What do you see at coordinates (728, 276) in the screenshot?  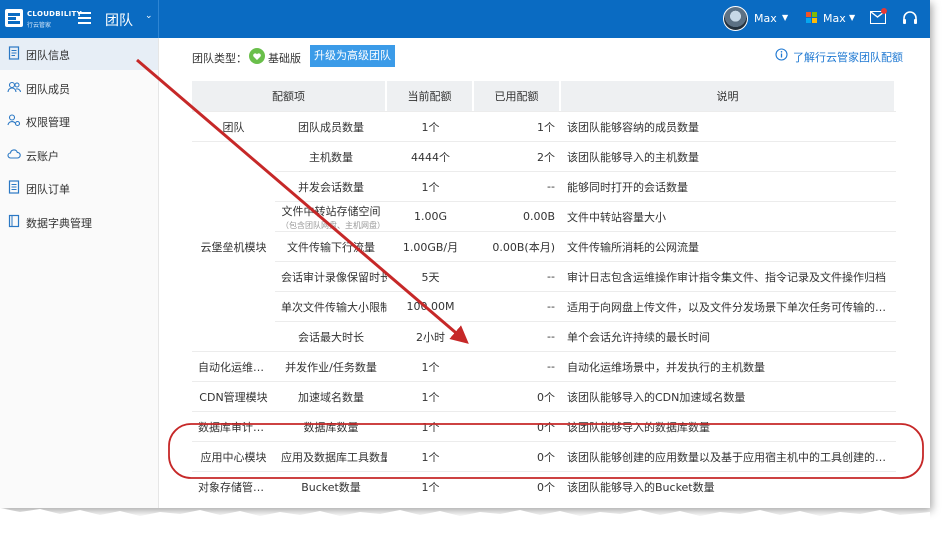 I see `description-cell: 审计日志包含运维操作审计指令集文件、指令记录及文件操作归档` at bounding box center [728, 276].